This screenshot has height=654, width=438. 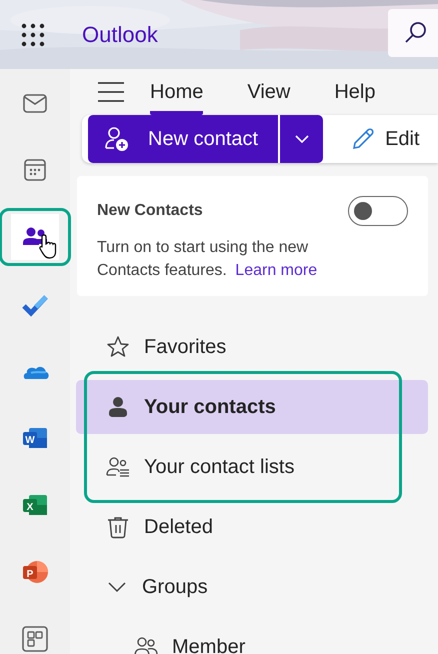 I want to click on toggle-switch, so click(x=378, y=211).